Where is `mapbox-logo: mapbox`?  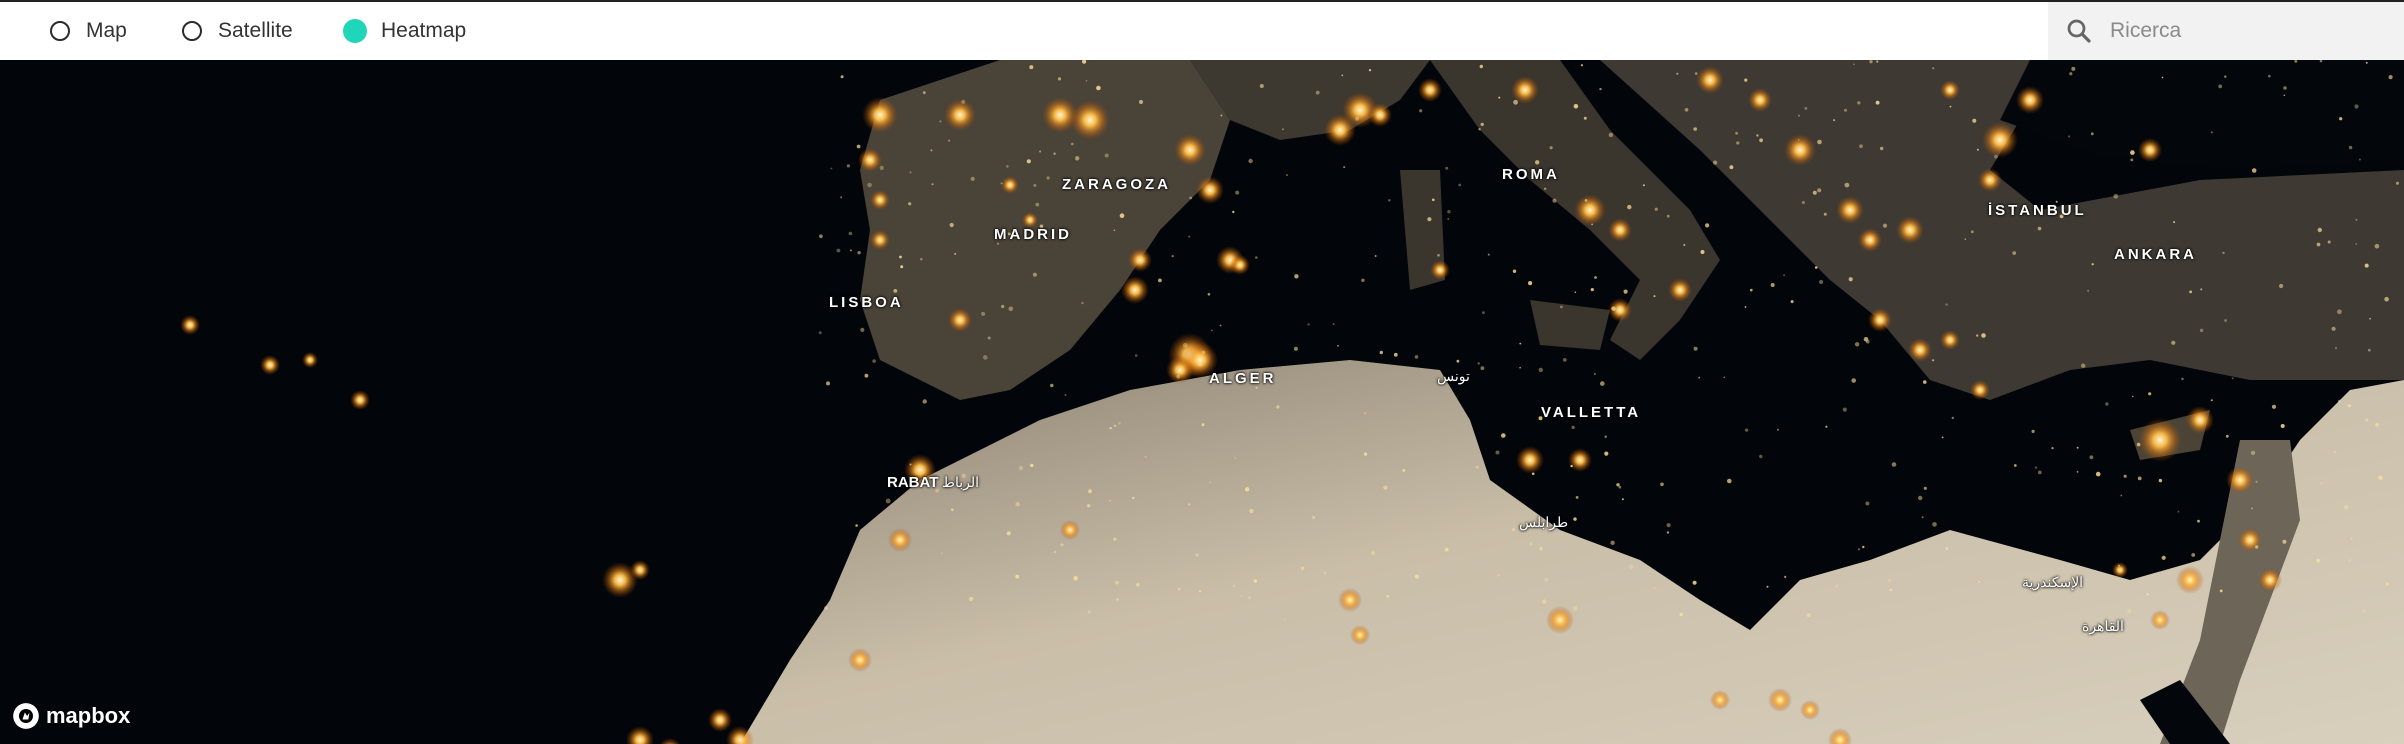
mapbox-logo: mapbox is located at coordinates (71, 716).